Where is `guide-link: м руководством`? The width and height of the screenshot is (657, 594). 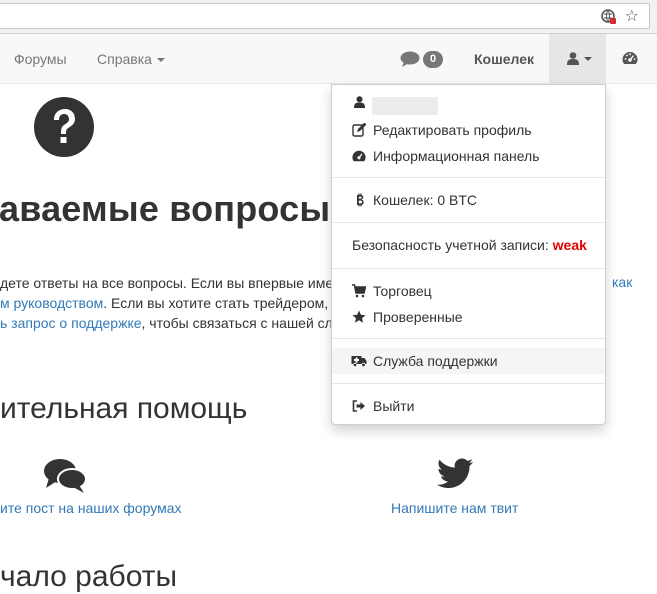 guide-link: м руководством is located at coordinates (51, 303).